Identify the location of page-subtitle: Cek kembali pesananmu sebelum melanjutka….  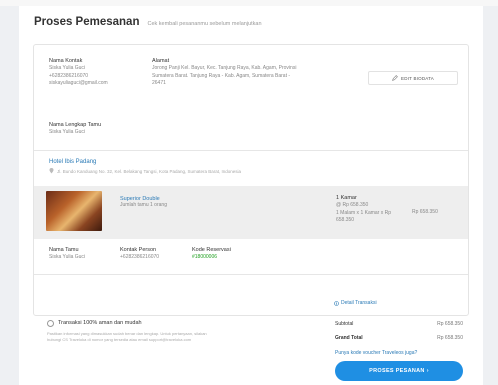
(204, 24).